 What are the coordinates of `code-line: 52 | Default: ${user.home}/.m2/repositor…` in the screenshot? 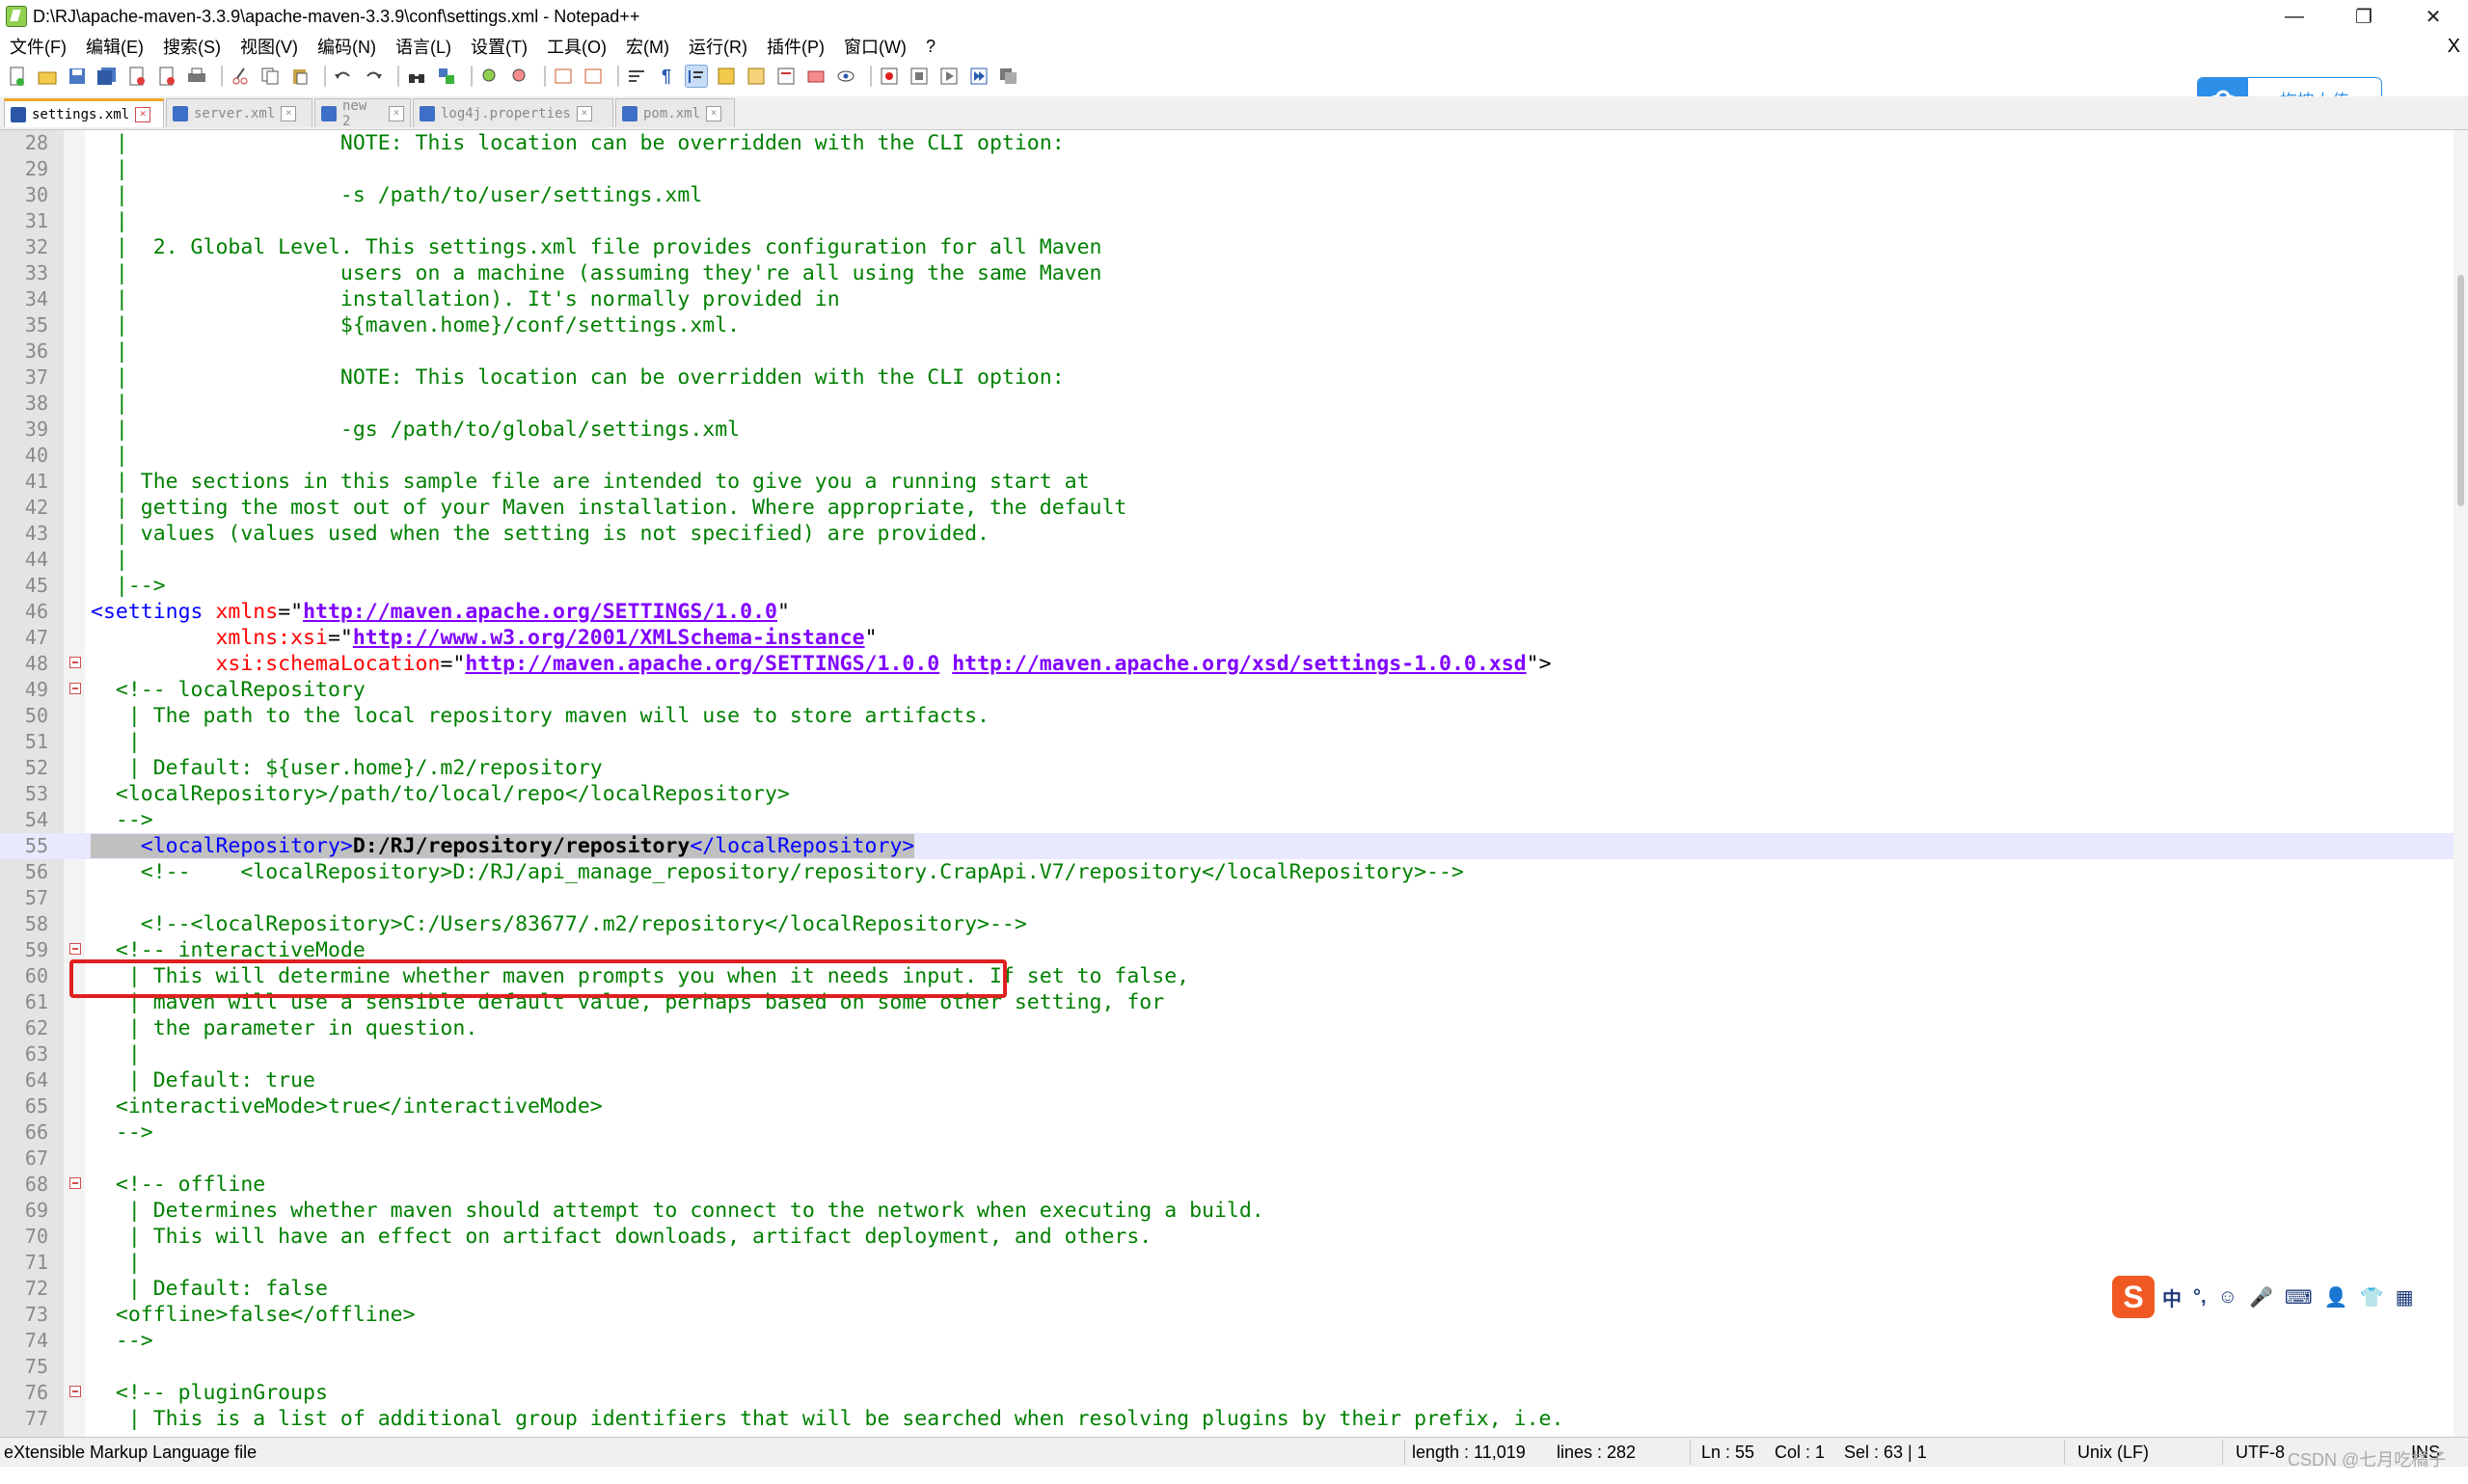 It's located at (1227, 768).